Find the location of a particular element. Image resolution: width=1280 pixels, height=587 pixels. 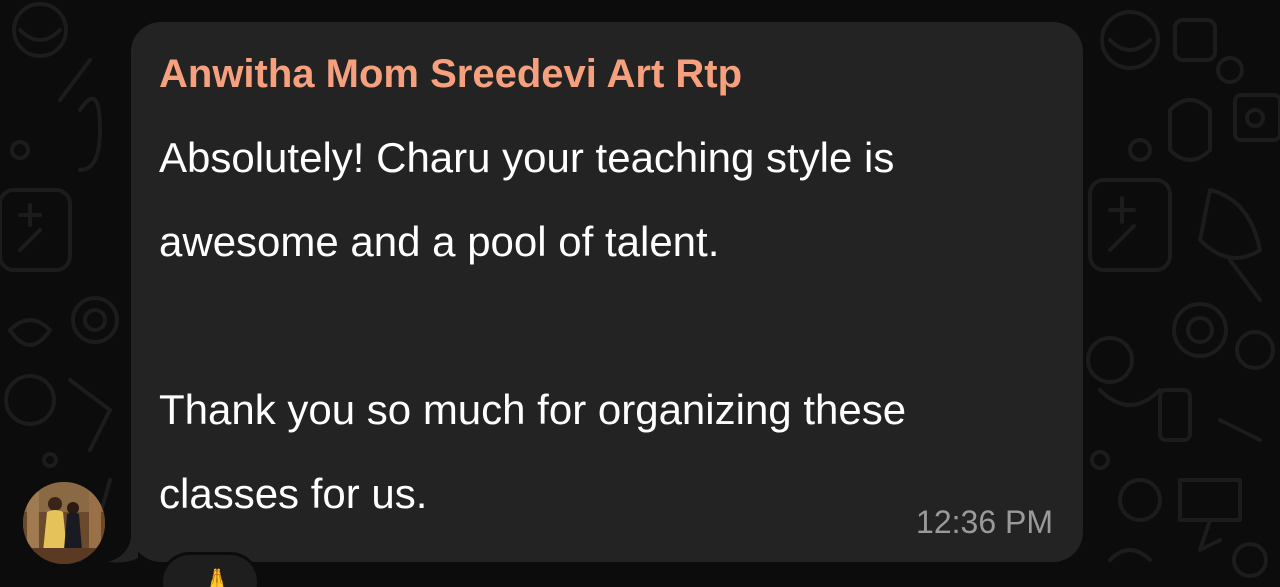

sender-avatar is located at coordinates (64, 523).